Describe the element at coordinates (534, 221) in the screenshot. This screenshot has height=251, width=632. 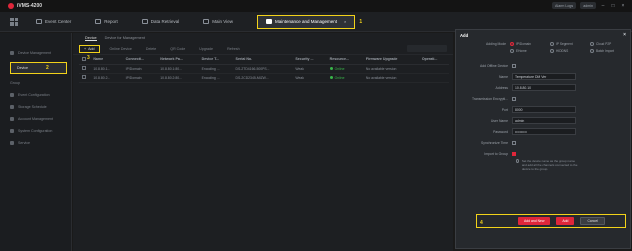
I see `add-and-new-button: Add and New` at that location.